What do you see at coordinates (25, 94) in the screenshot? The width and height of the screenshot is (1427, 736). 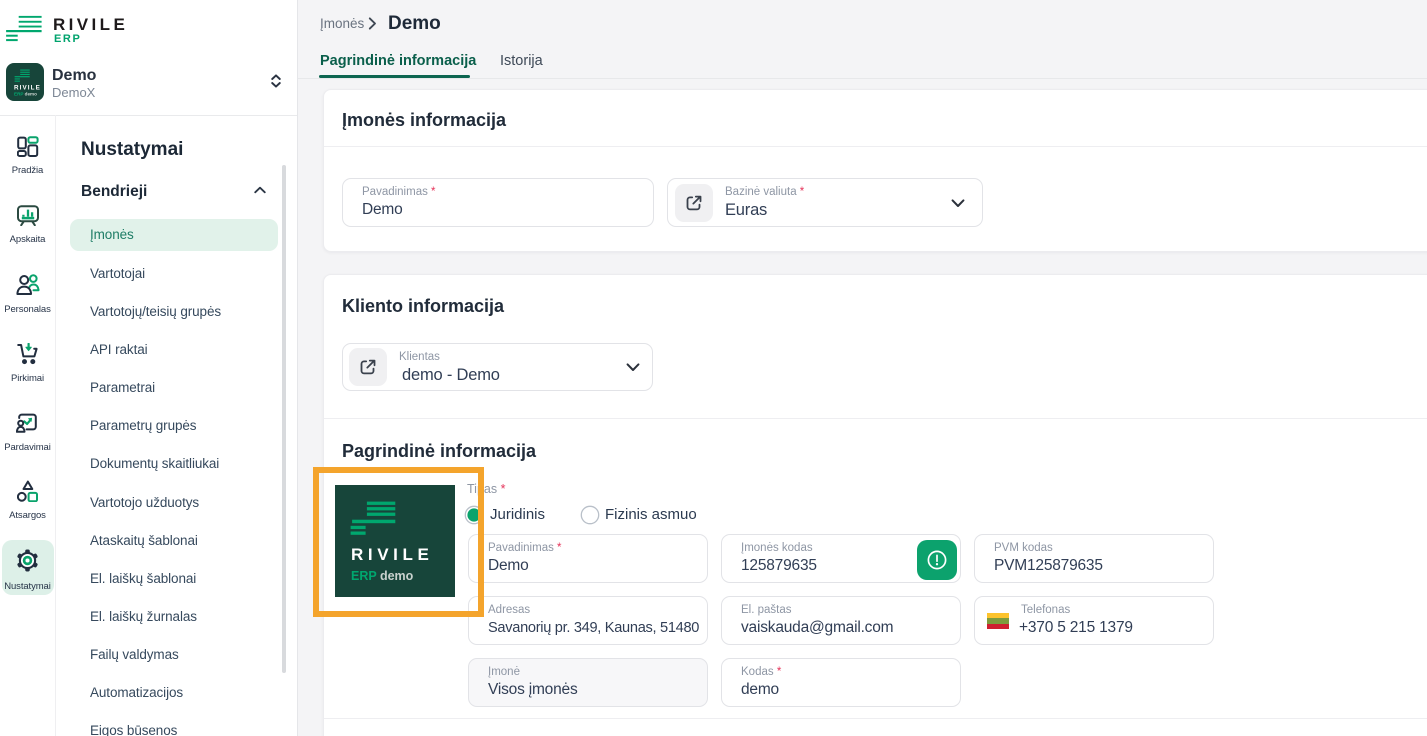 I see `svg-text: ERP demo` at bounding box center [25, 94].